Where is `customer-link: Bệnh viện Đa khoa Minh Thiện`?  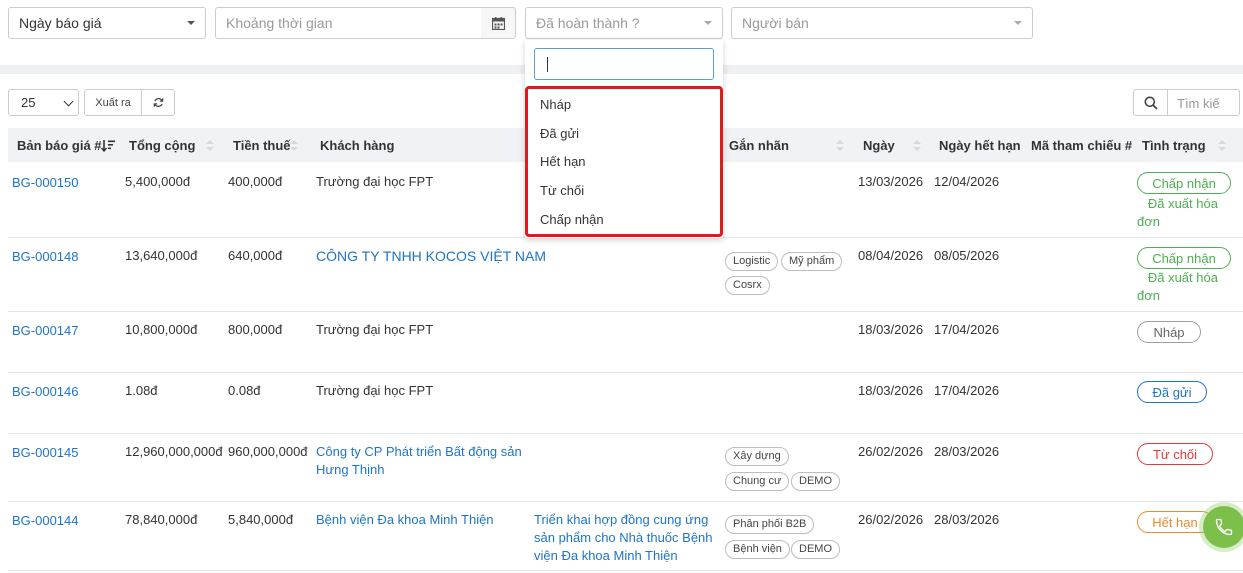 customer-link: Bệnh viện Đa khoa Minh Thiện is located at coordinates (405, 519).